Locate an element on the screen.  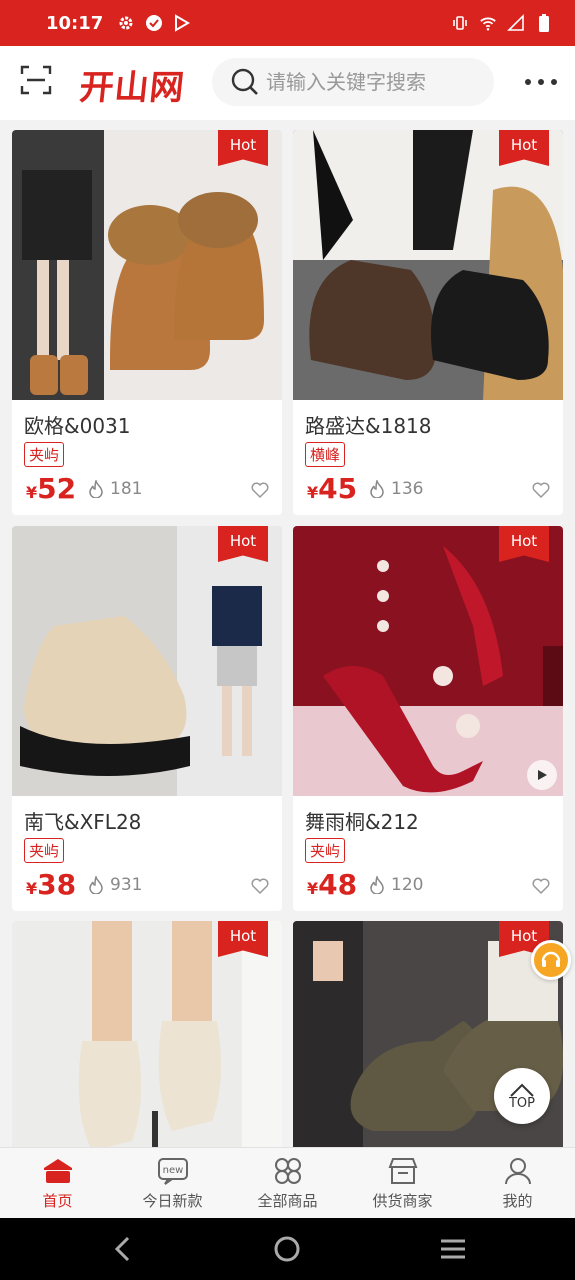
nav-item-suppliers: 供货商家 is located at coordinates (402, 1183).